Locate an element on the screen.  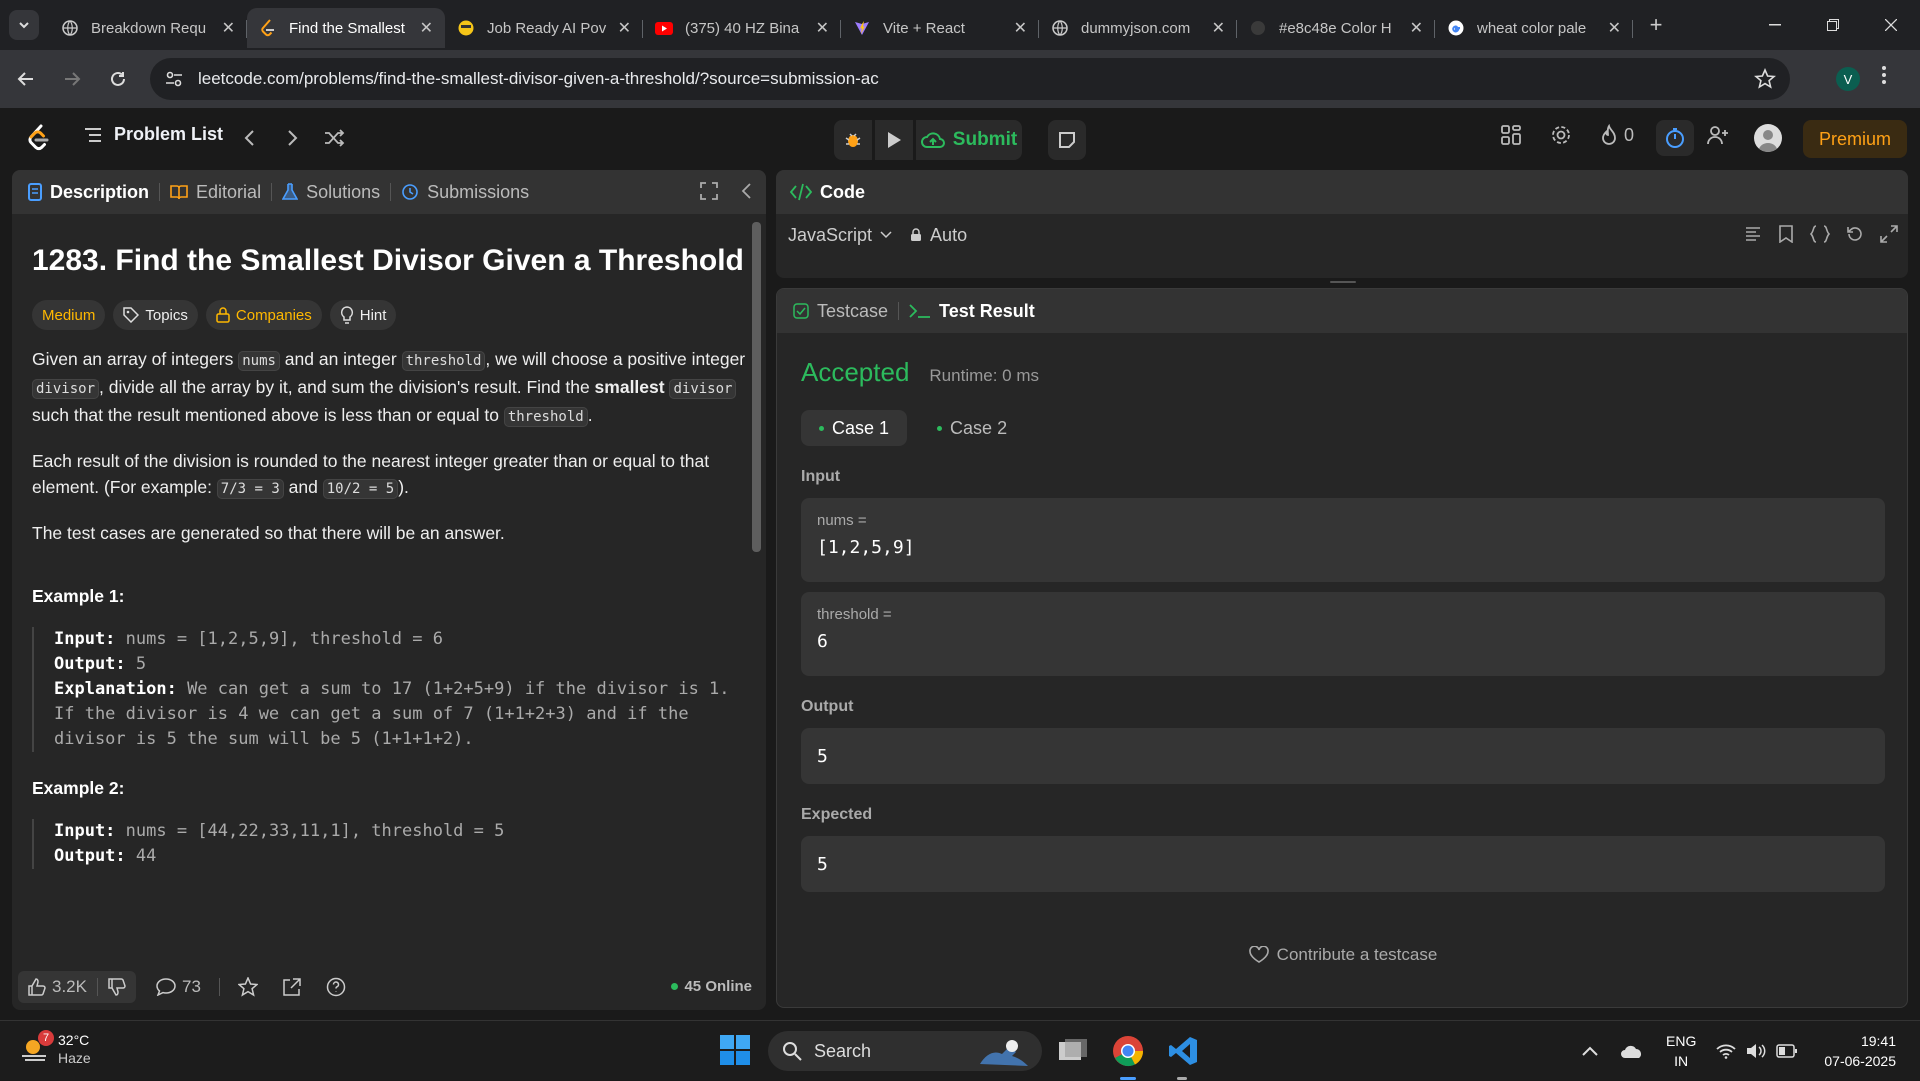
leetcode-logo is located at coordinates (38, 138).